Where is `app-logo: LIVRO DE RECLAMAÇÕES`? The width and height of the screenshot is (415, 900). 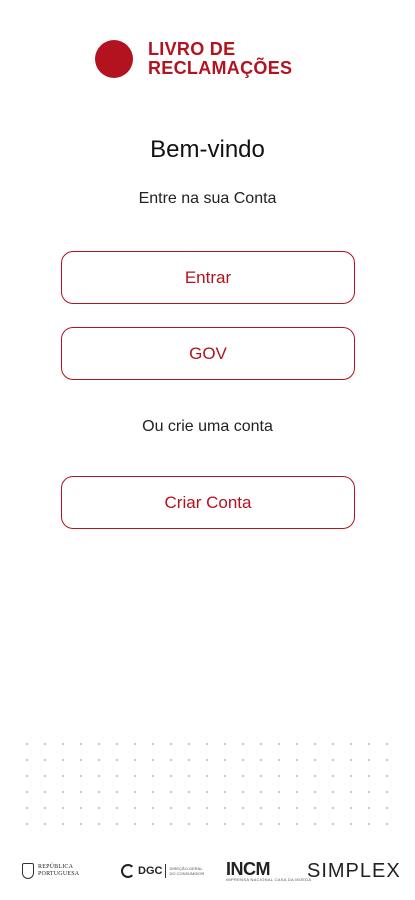 app-logo: LIVRO DE RECLAMAÇÕES is located at coordinates (193, 59).